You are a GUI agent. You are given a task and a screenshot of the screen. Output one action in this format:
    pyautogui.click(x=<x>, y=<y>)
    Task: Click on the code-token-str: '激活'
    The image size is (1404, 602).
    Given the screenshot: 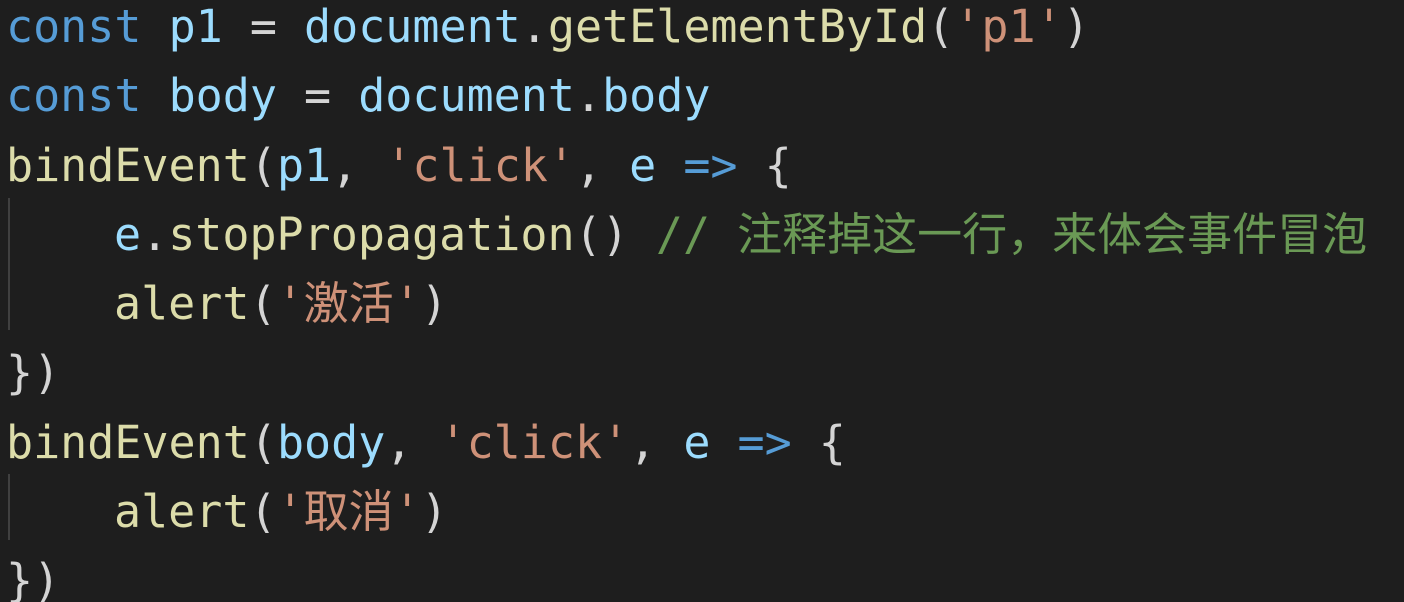 What is the action you would take?
    pyautogui.click(x=348, y=304)
    